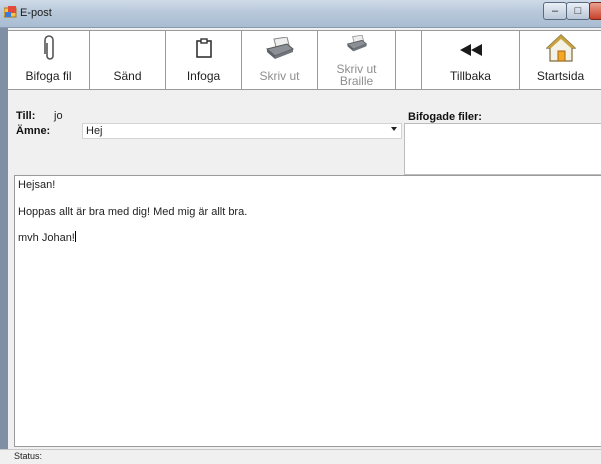 The image size is (601, 464). What do you see at coordinates (470, 50) in the screenshot?
I see `rewind-icon` at bounding box center [470, 50].